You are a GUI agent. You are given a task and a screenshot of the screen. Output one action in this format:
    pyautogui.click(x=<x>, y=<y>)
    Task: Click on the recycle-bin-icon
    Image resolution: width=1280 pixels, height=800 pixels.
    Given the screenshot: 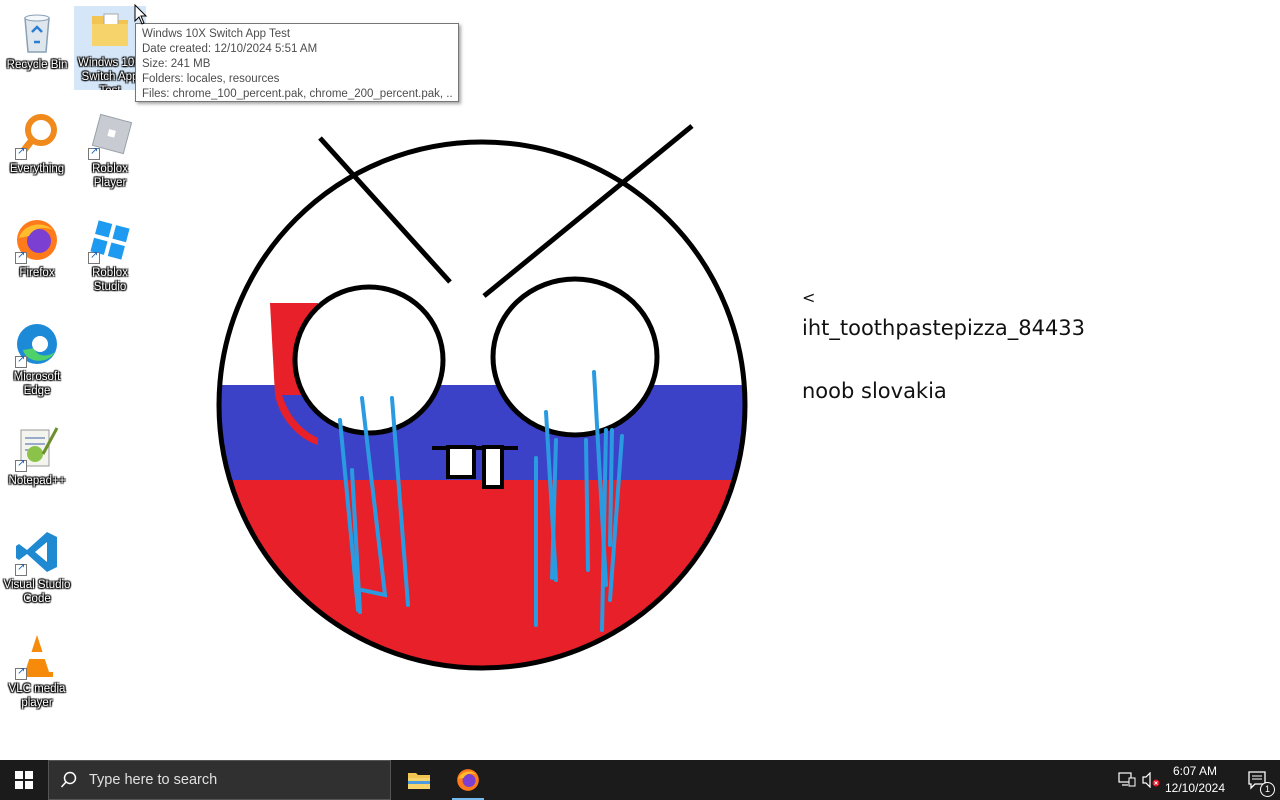 What is the action you would take?
    pyautogui.click(x=37, y=32)
    